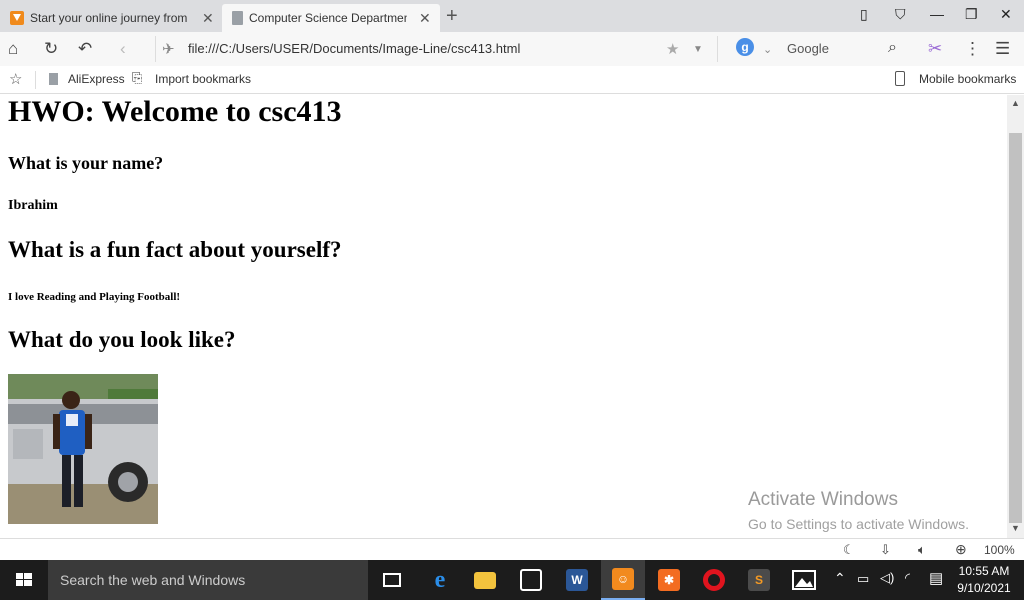 This screenshot has height=605, width=1024. I want to click on scissors-icon: ✂, so click(935, 49).